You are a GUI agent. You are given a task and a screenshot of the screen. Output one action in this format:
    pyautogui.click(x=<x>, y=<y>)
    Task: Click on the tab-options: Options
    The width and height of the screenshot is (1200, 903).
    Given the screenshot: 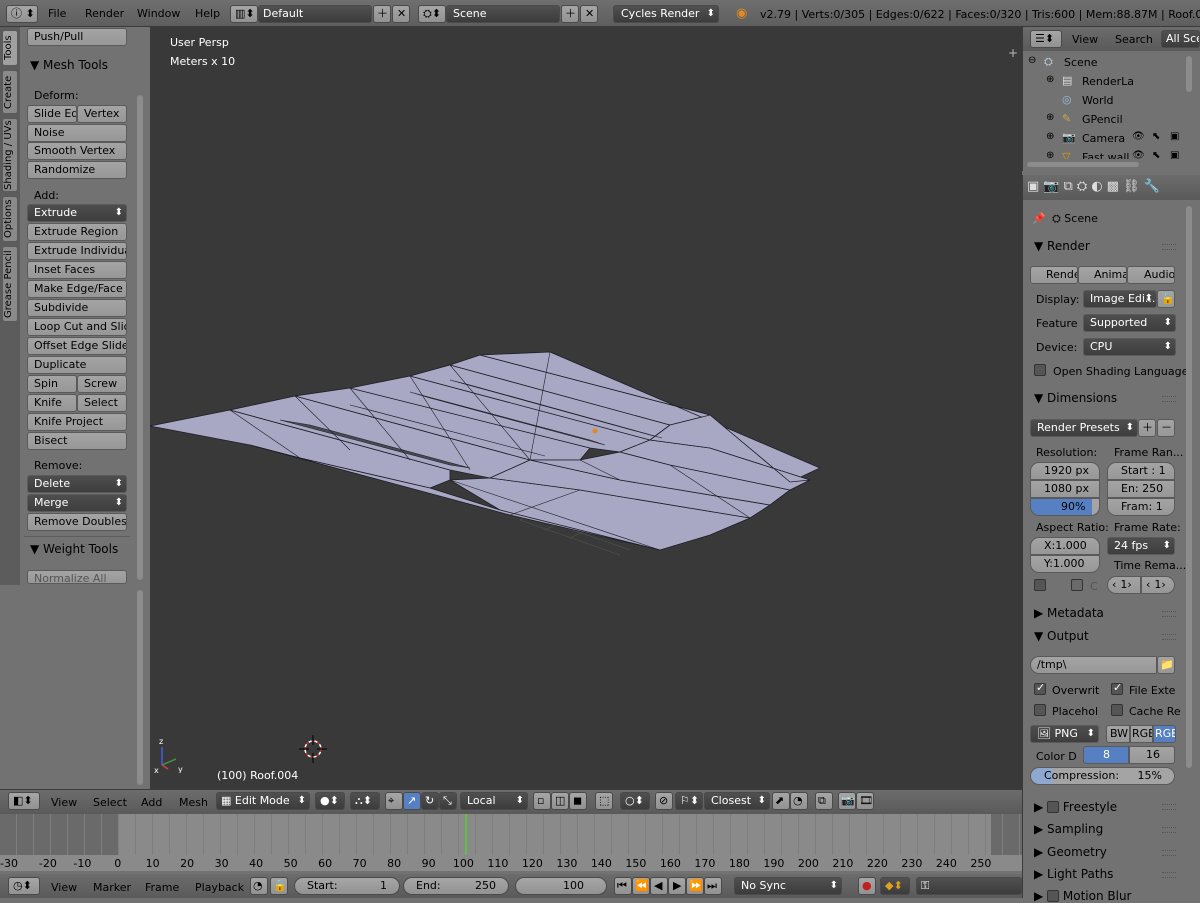 What is the action you would take?
    pyautogui.click(x=10, y=219)
    